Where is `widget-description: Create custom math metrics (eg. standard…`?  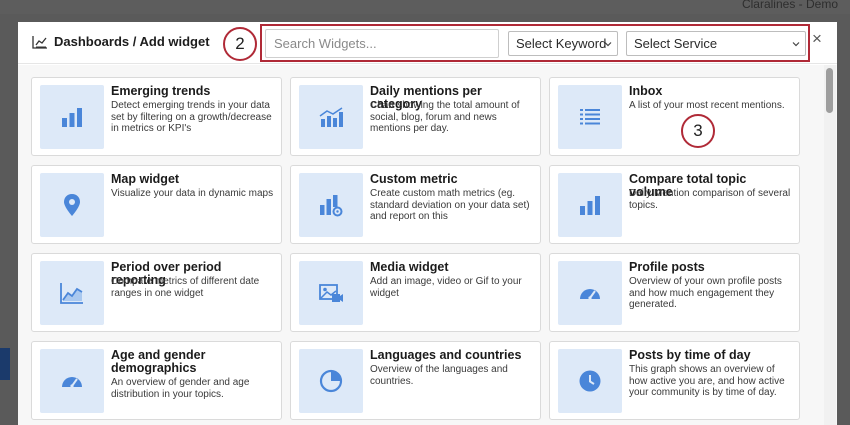 widget-description: Create custom math metrics (eg. standard… is located at coordinates (450, 205).